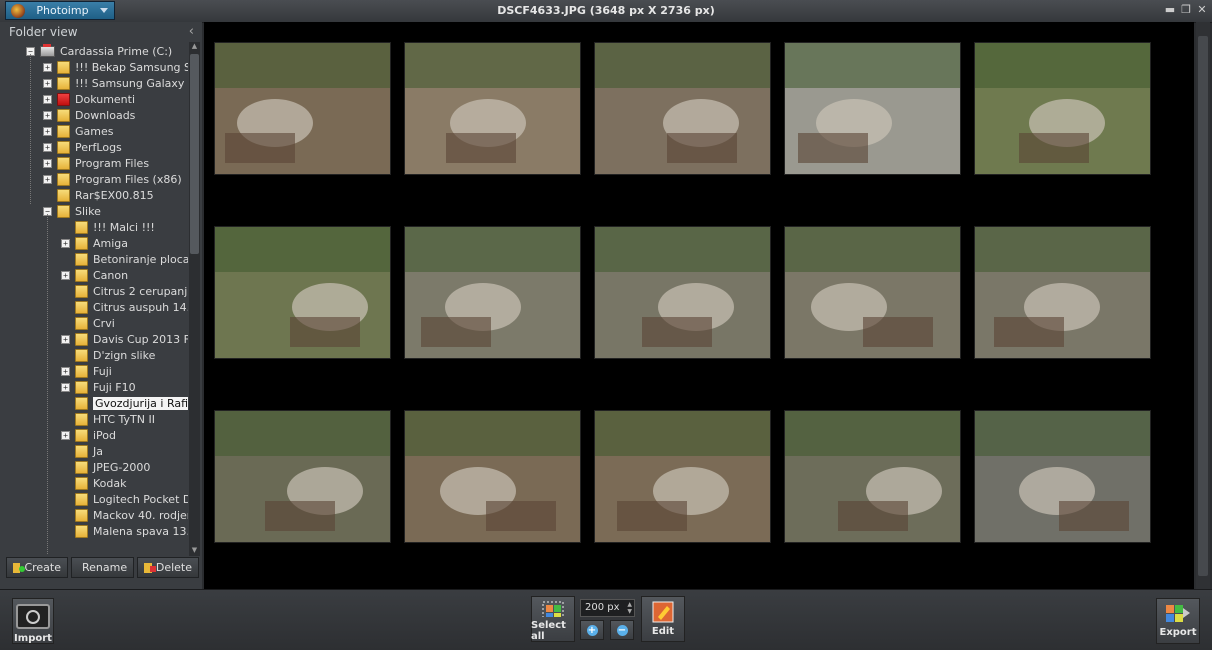 The image size is (1212, 650). What do you see at coordinates (108, 355) in the screenshot?
I see `tree-item: D'zign slike` at bounding box center [108, 355].